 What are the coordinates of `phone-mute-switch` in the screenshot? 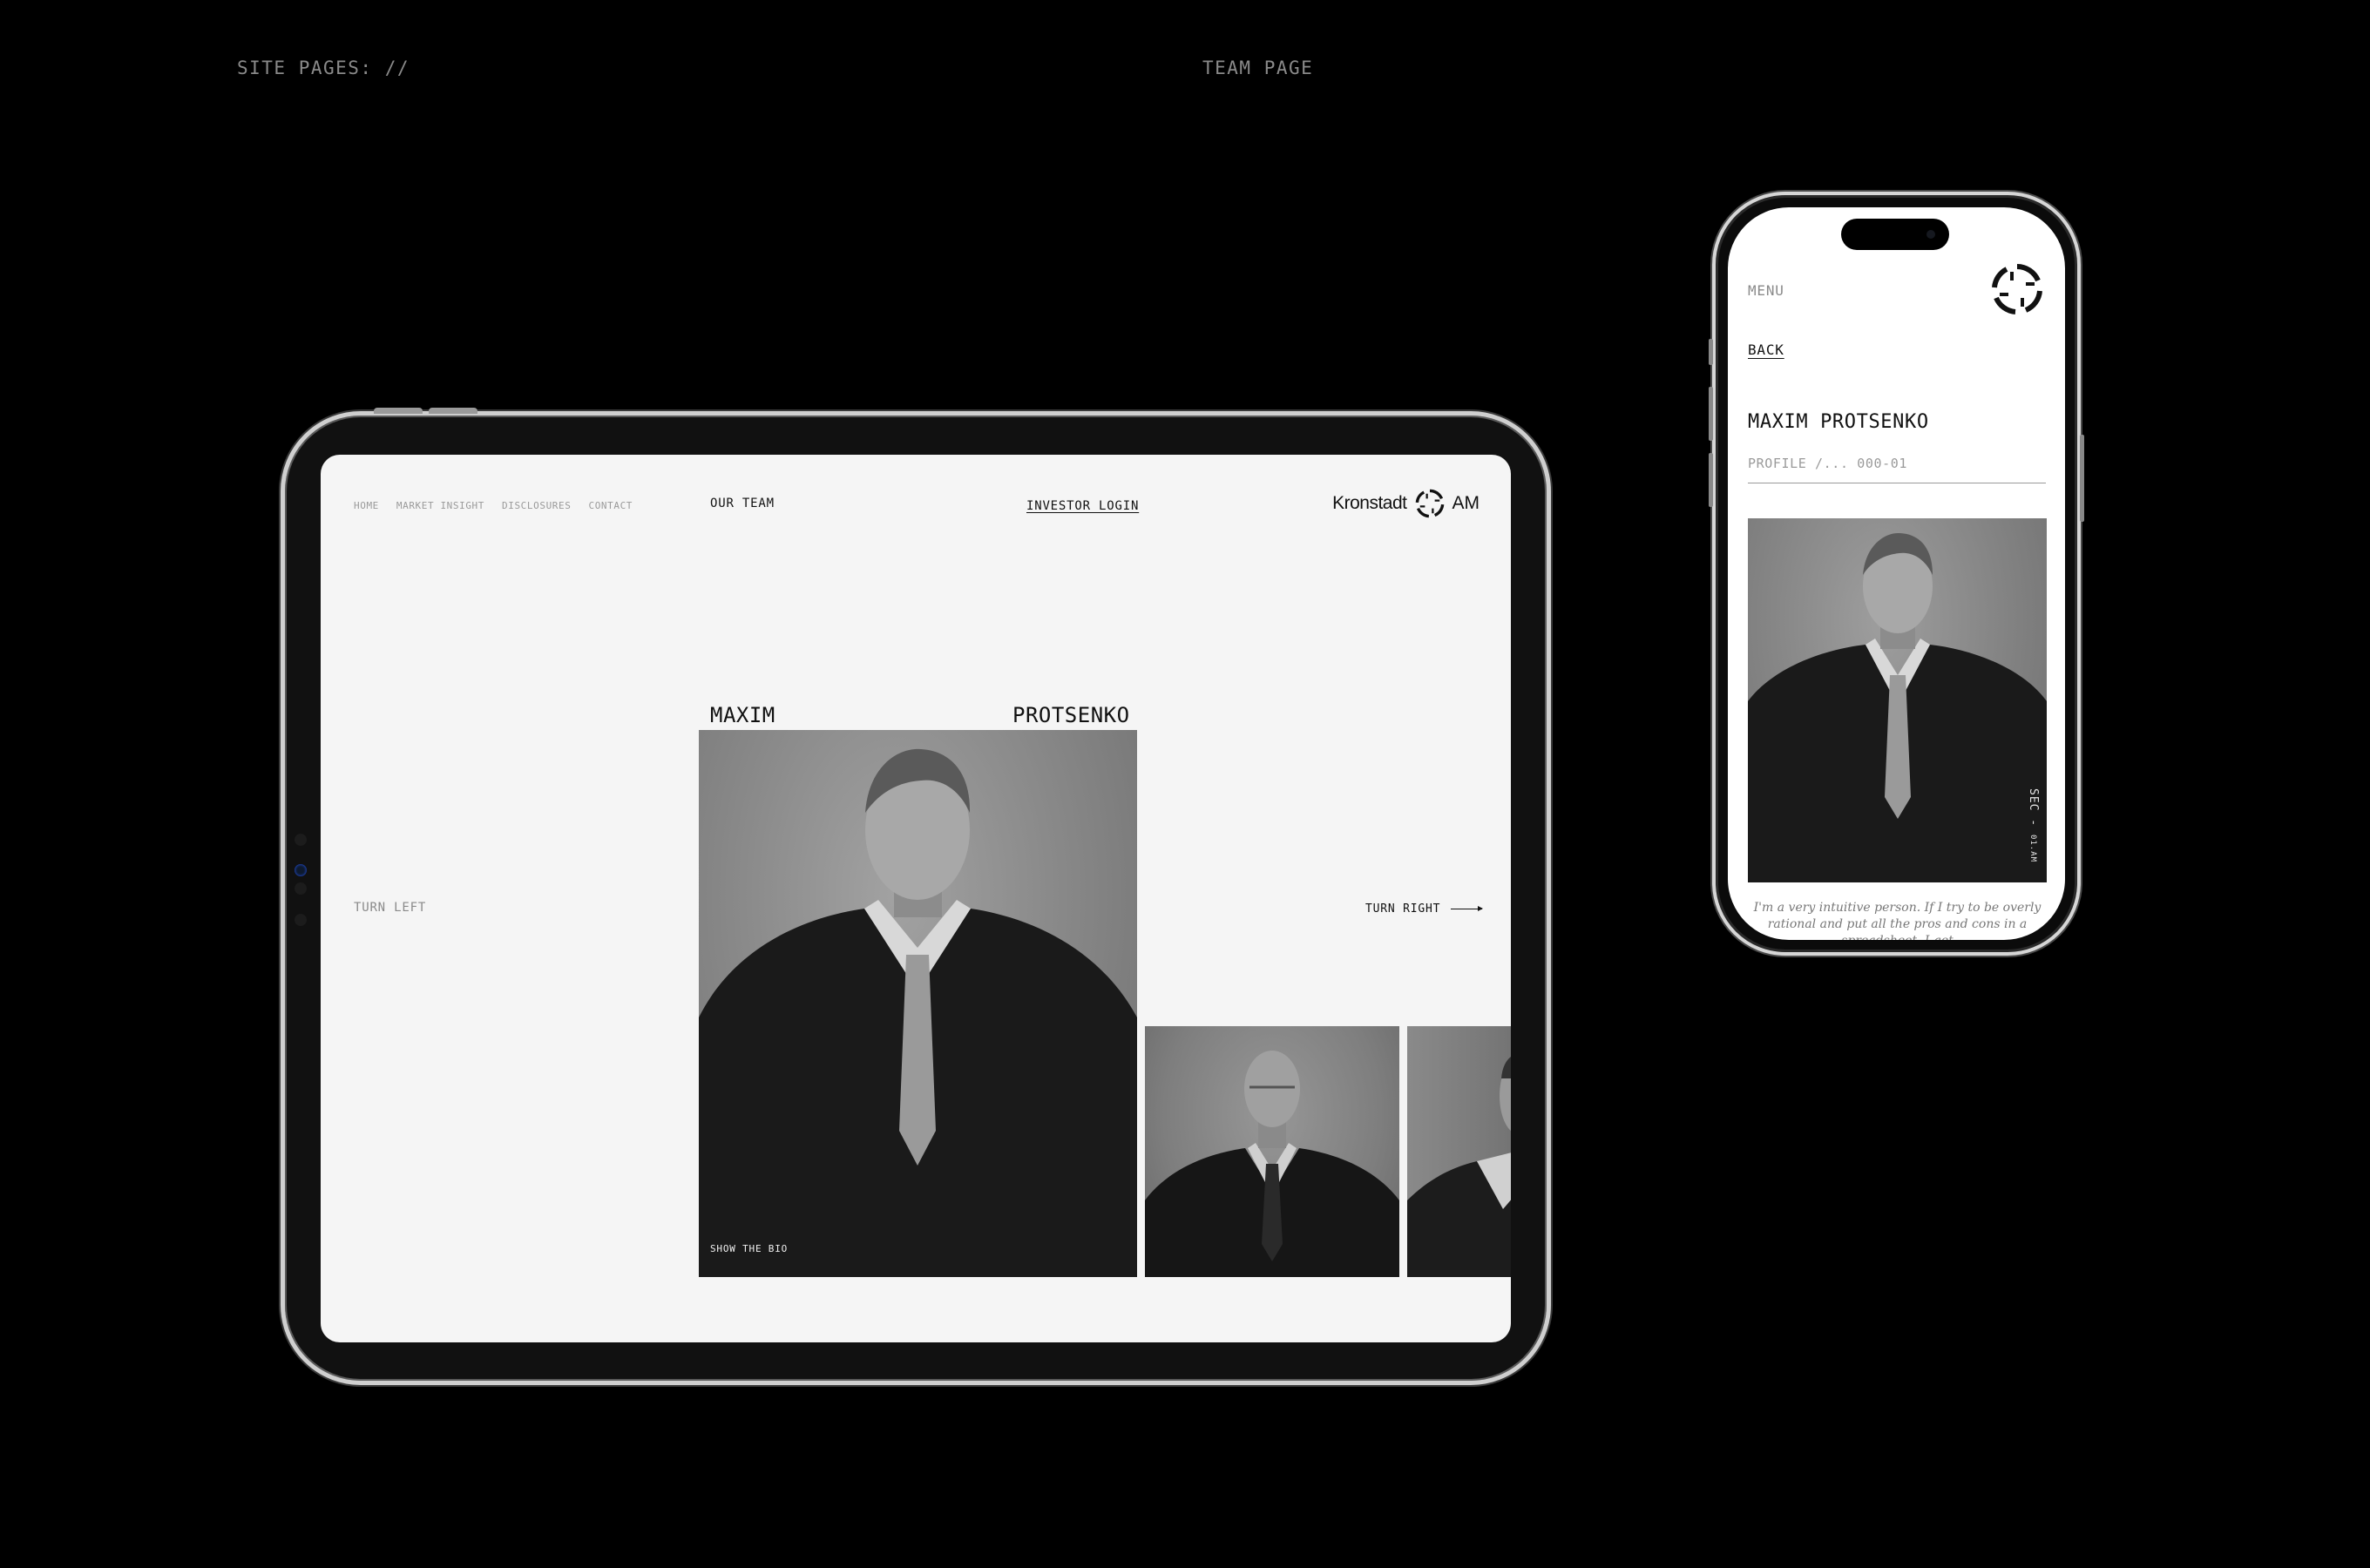 It's located at (1711, 352).